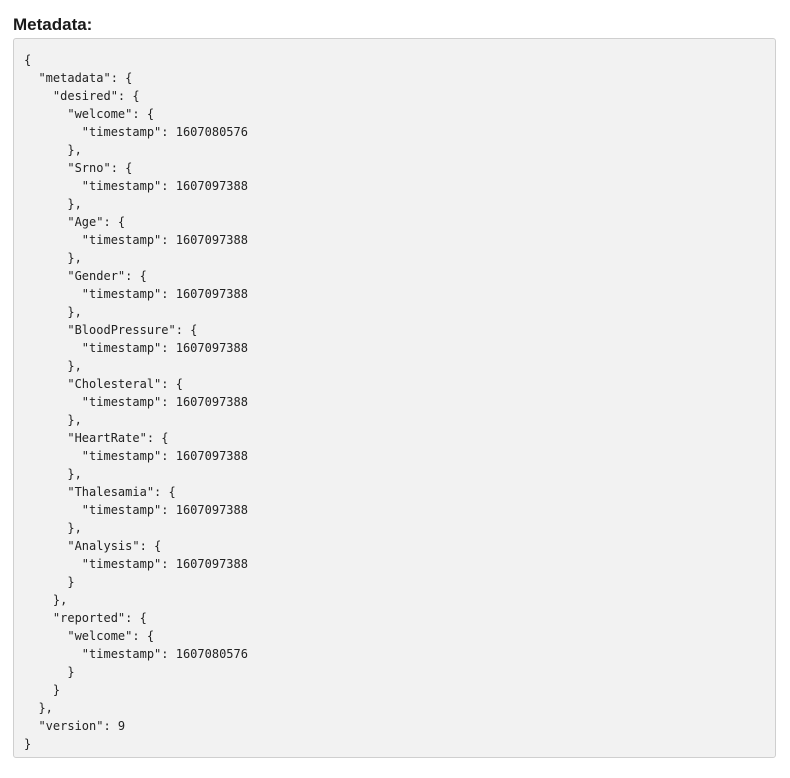 The image size is (790, 778). What do you see at coordinates (82, 96) in the screenshot?
I see `code-line: "desired": {` at bounding box center [82, 96].